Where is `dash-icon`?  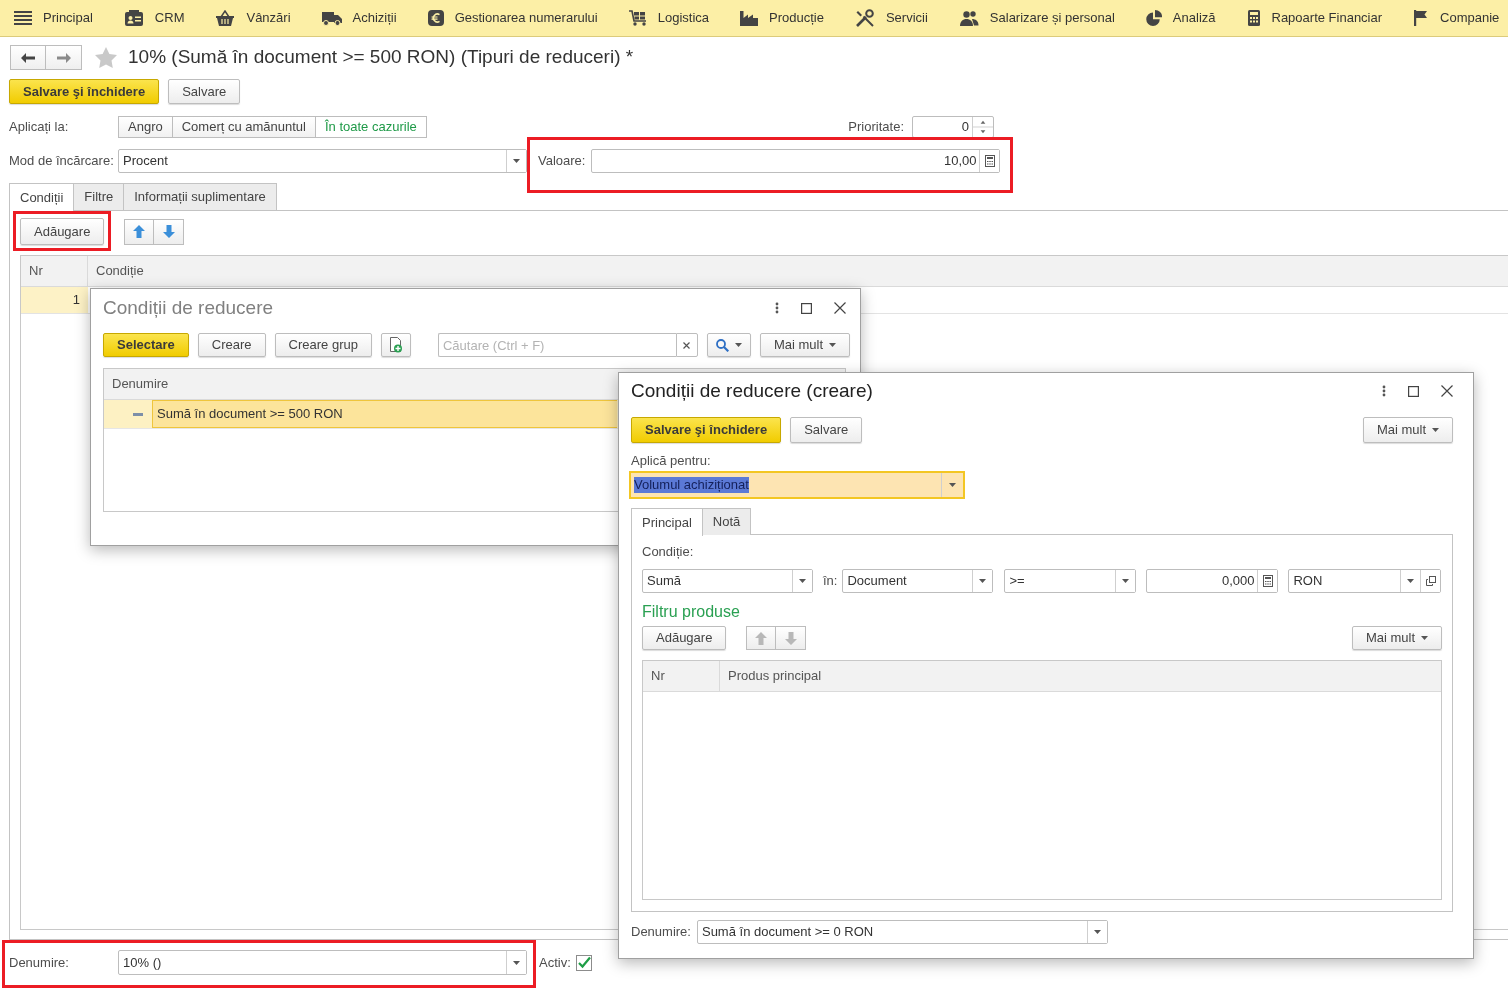 dash-icon is located at coordinates (138, 414).